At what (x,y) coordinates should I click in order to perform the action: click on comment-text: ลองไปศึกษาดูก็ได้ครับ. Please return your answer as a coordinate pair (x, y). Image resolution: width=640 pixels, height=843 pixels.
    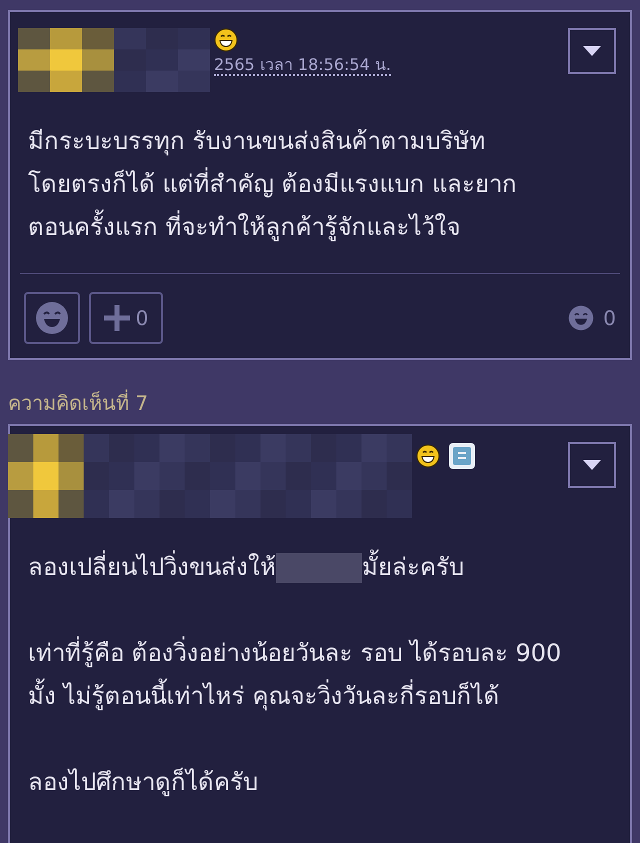
    Looking at the image, I should click on (143, 782).